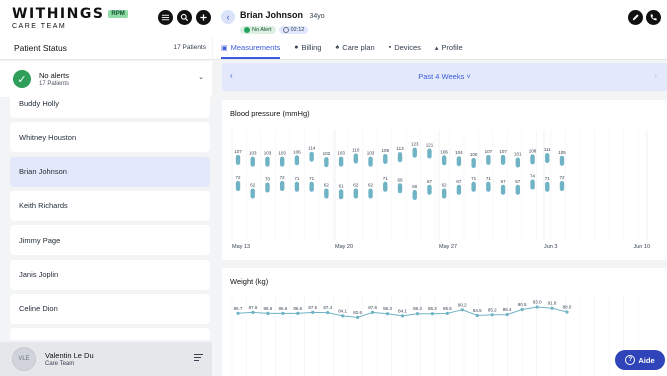 The width and height of the screenshot is (667, 376). Describe the element at coordinates (110, 274) in the screenshot. I see `patient-list-item: Janis Joplin` at that location.